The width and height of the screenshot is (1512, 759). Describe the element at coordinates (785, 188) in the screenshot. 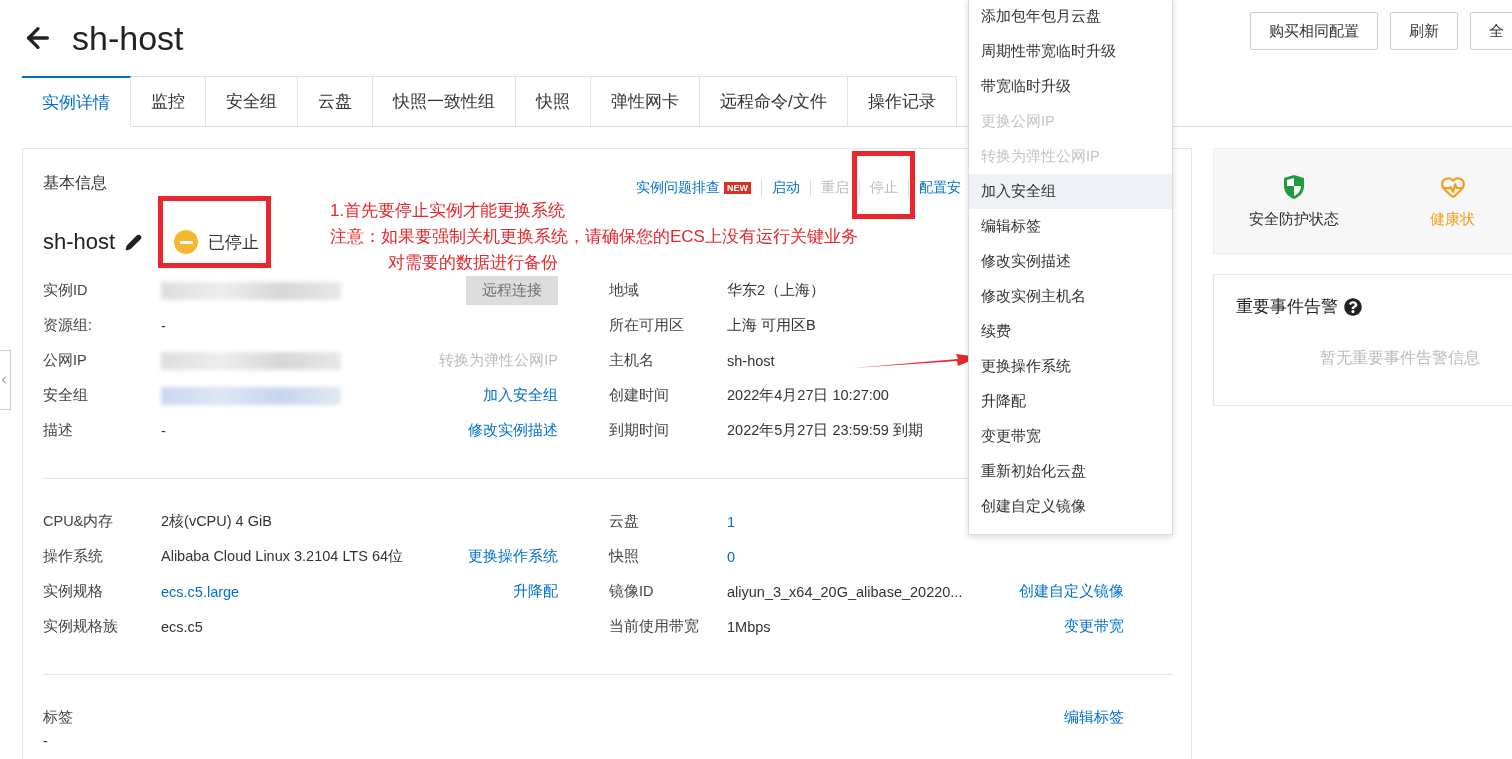

I see `action-link: 启动` at that location.